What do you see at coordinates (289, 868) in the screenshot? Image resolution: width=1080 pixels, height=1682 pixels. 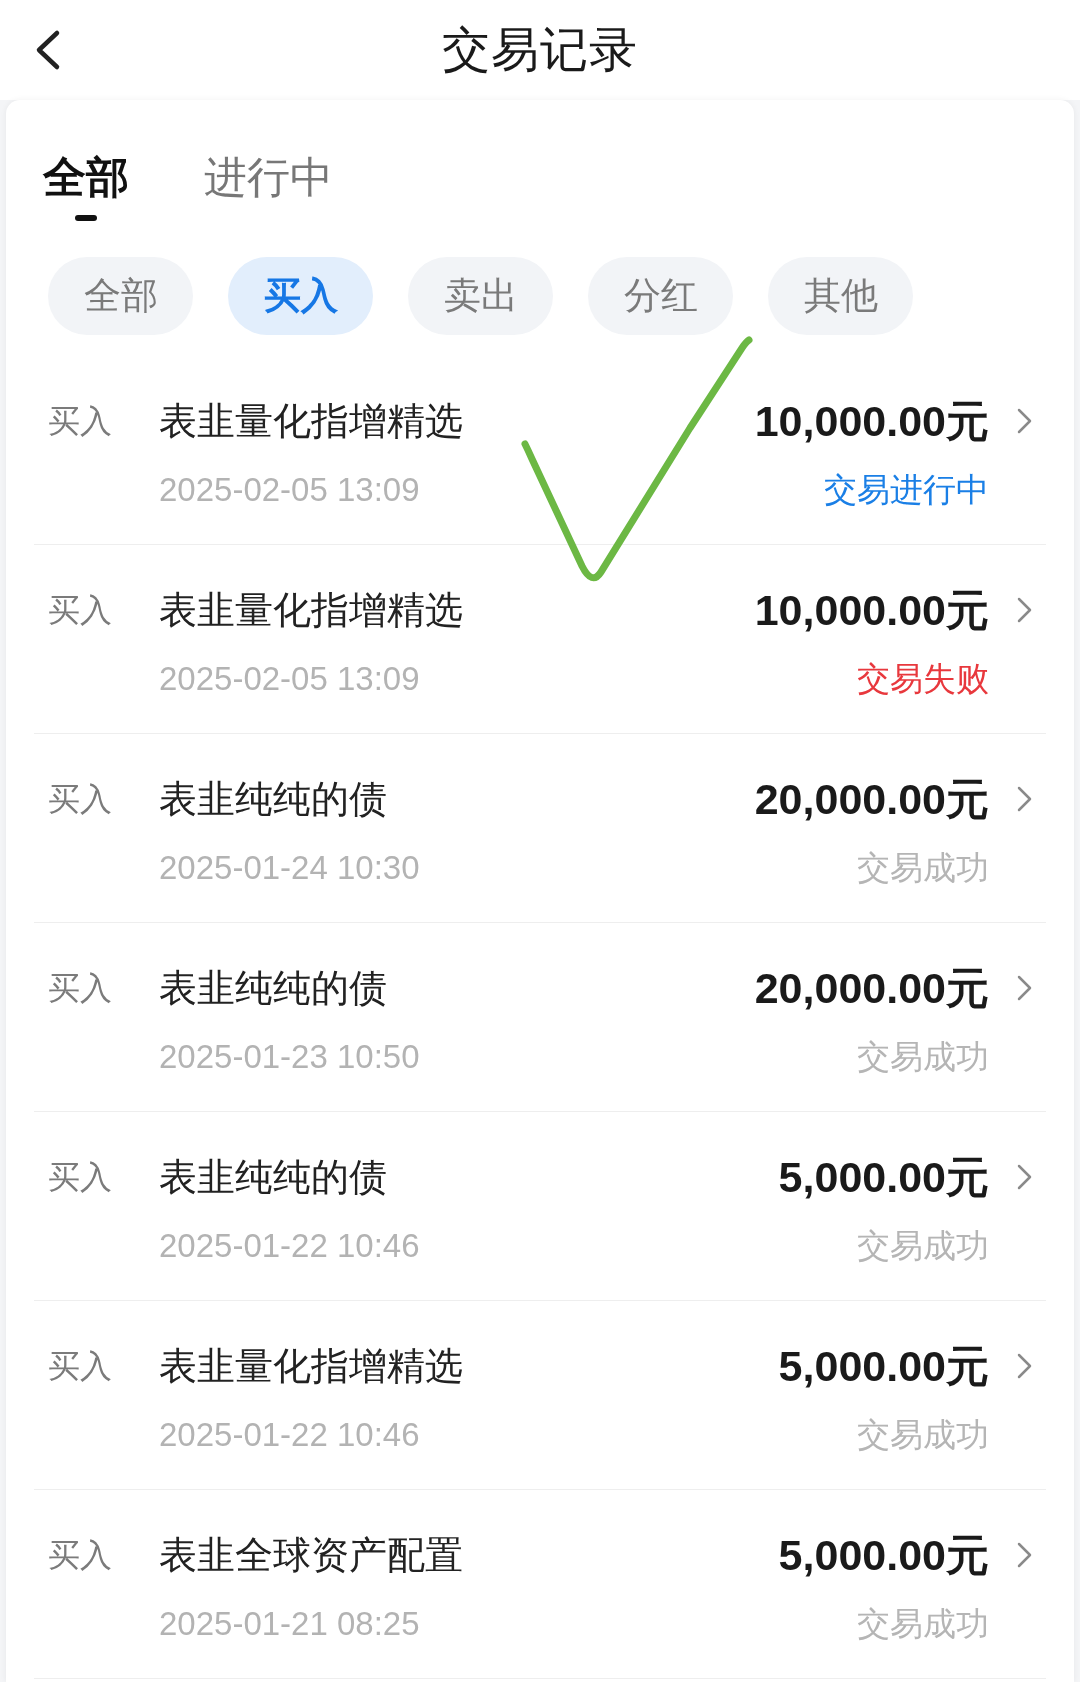 I see `transaction-time: 2025-01-24 10:30` at bounding box center [289, 868].